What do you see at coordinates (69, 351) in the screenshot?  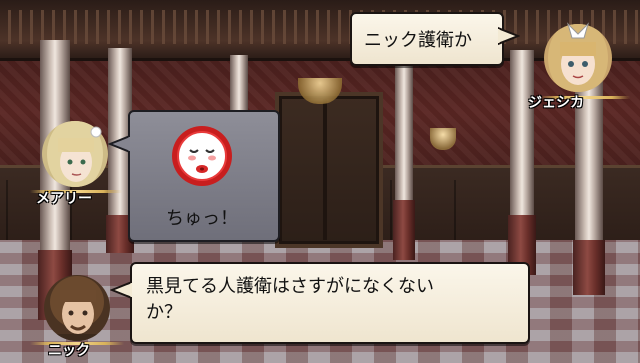 I see `nick-name-label: ニック` at bounding box center [69, 351].